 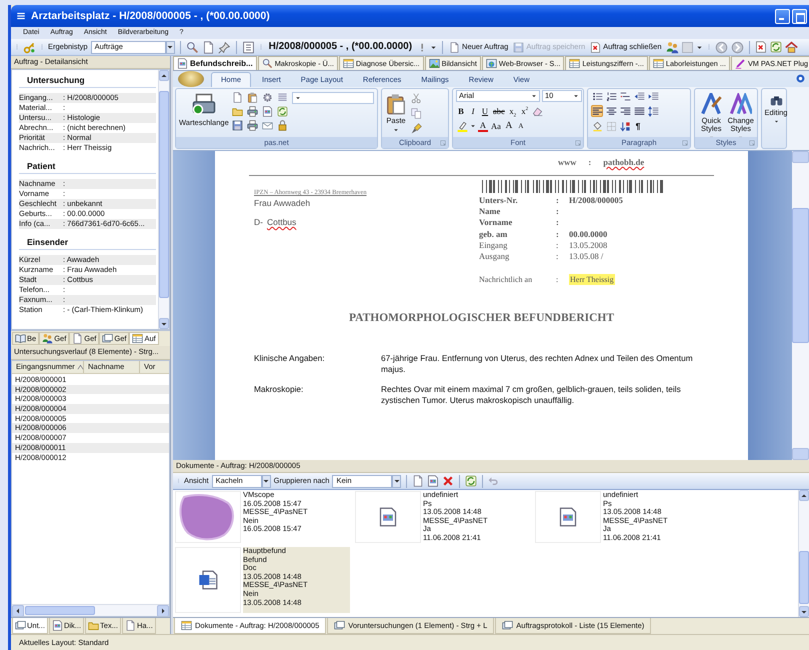 What do you see at coordinates (252, 97) in the screenshot?
I see `clipboard-icon` at bounding box center [252, 97].